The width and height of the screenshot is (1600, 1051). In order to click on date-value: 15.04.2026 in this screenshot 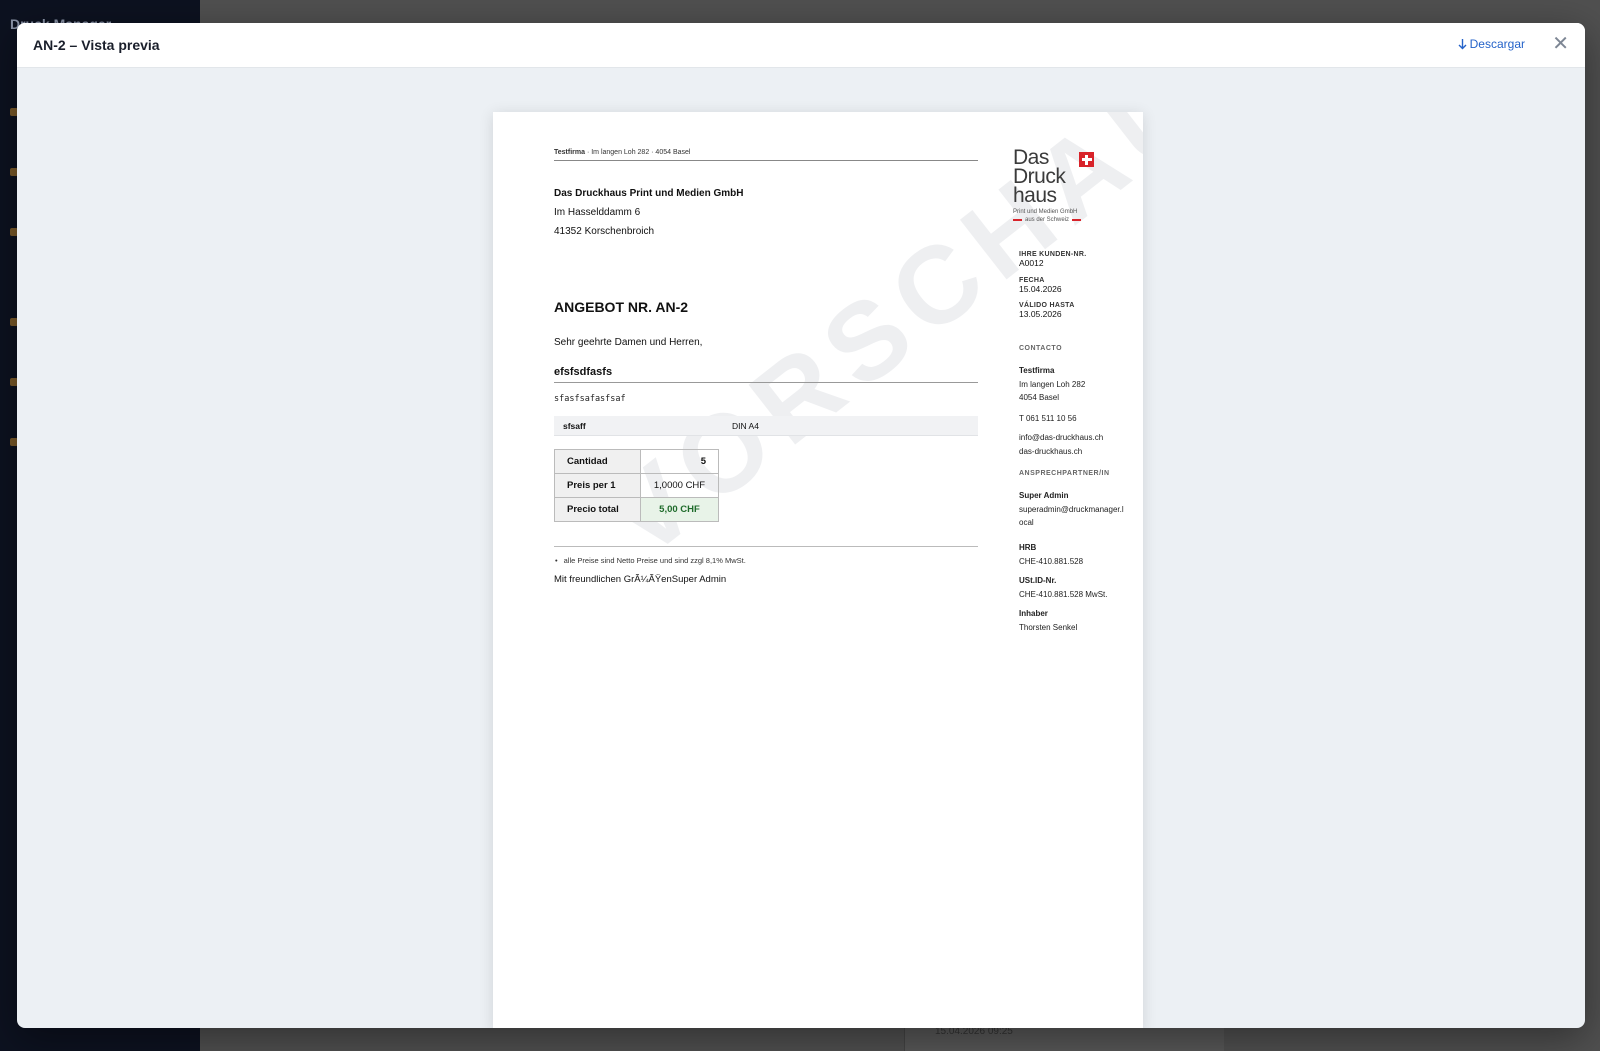, I will do `click(1040, 289)`.